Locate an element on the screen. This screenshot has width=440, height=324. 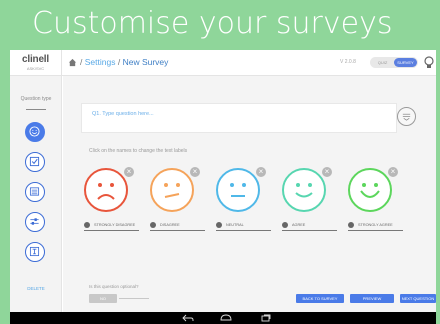
optional-toggle: NO is located at coordinates (119, 298).